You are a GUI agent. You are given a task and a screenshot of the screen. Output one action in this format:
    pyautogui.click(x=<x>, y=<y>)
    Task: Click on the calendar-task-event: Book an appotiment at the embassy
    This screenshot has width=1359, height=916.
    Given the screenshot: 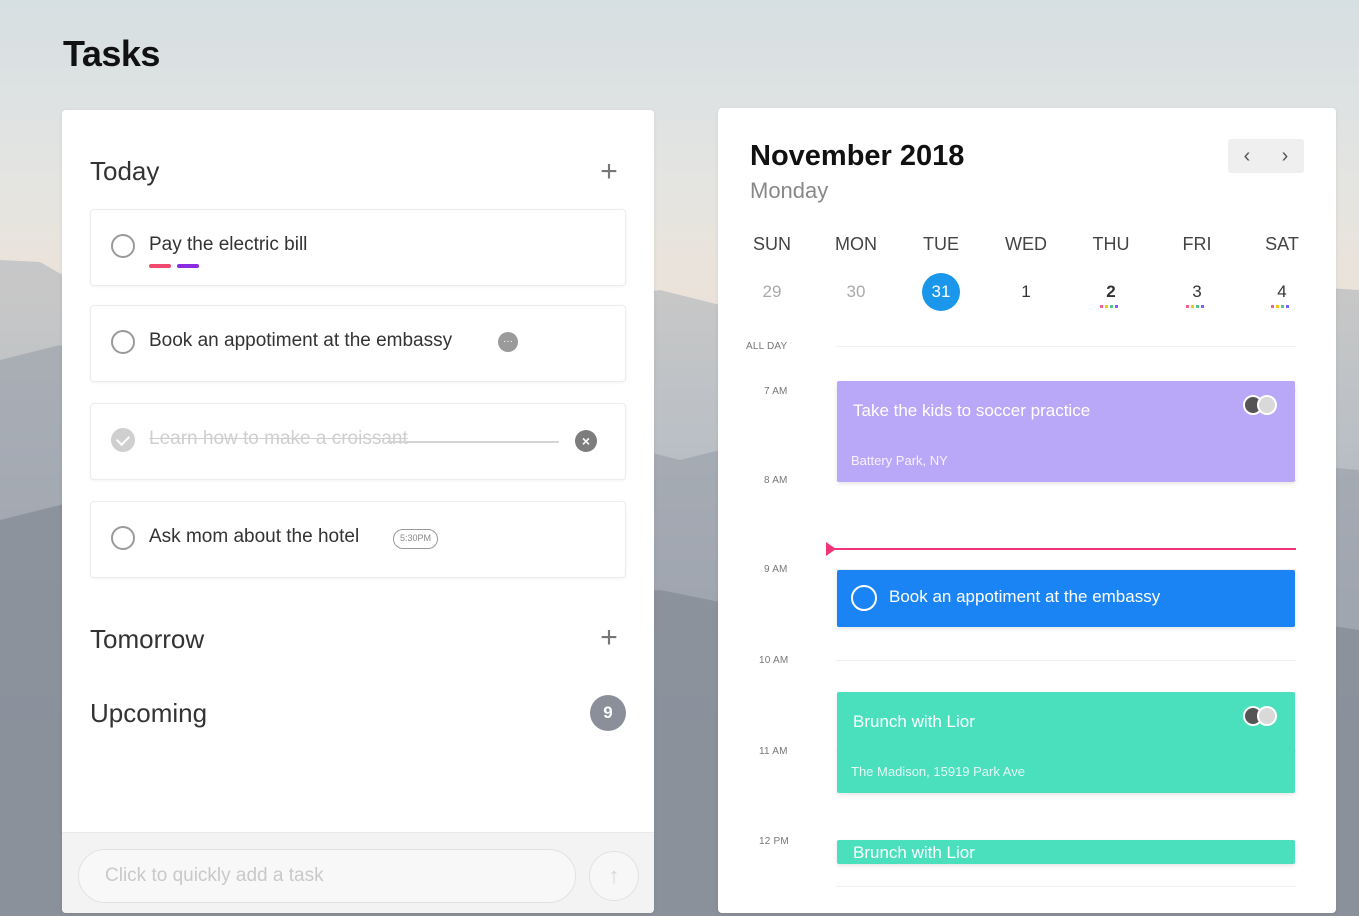 What is the action you would take?
    pyautogui.click(x=1066, y=598)
    